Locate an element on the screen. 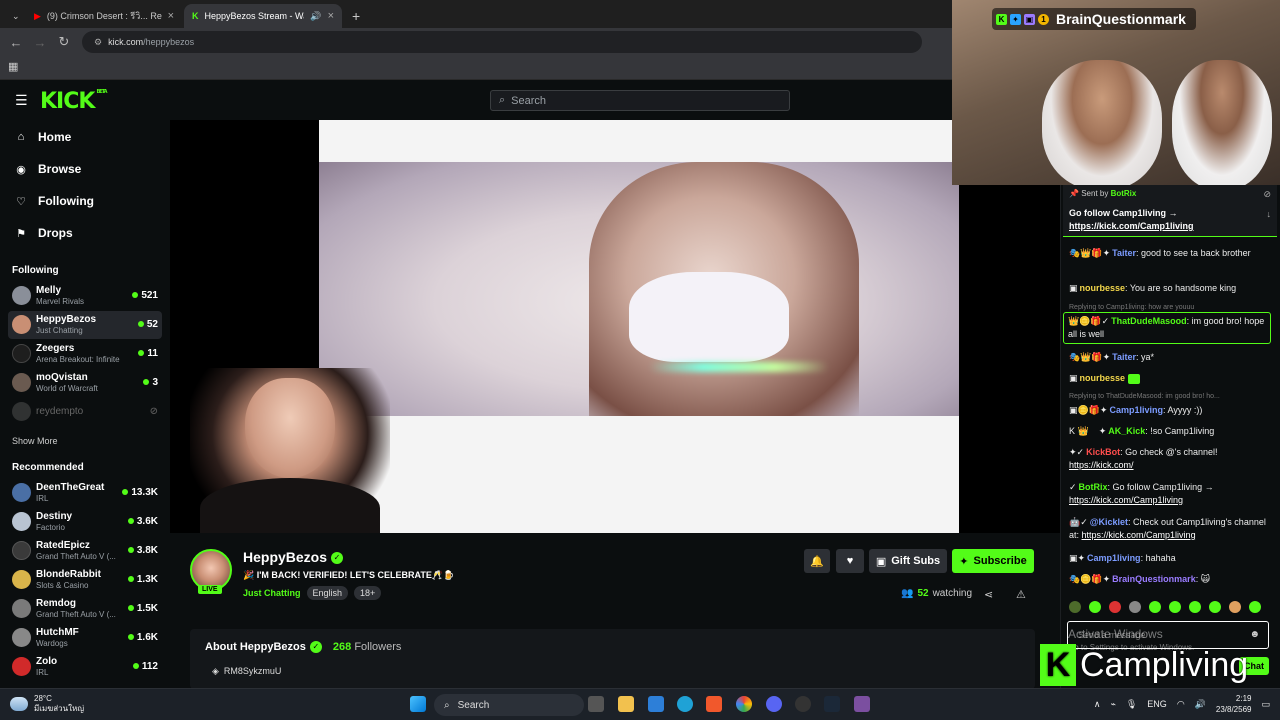 Image resolution: width=1280 pixels, height=720 pixels. category-link: Just Chatting is located at coordinates (272, 593).